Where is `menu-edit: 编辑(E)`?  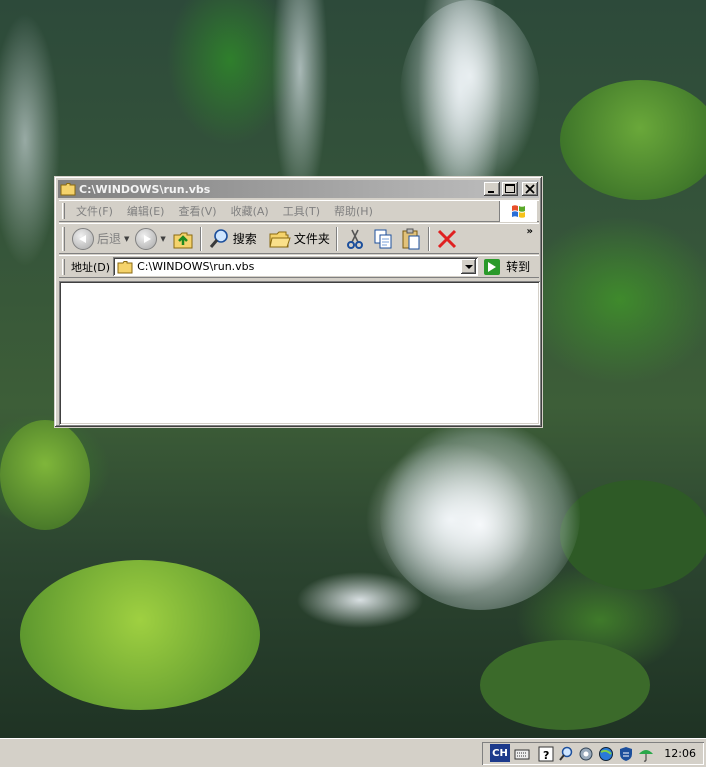 menu-edit: 编辑(E) is located at coordinates (146, 211).